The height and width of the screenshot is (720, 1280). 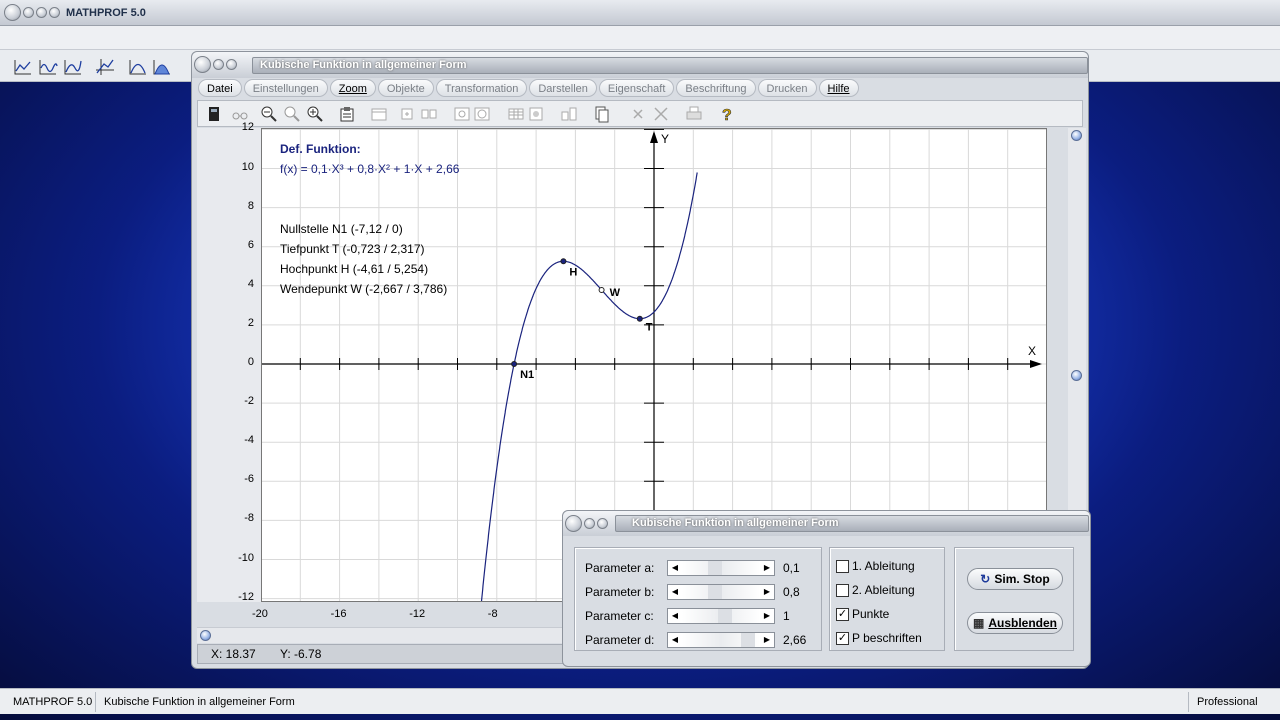 I want to click on point-info-item: Wendepunkt W (-2,667 / 3,786), so click(x=364, y=289).